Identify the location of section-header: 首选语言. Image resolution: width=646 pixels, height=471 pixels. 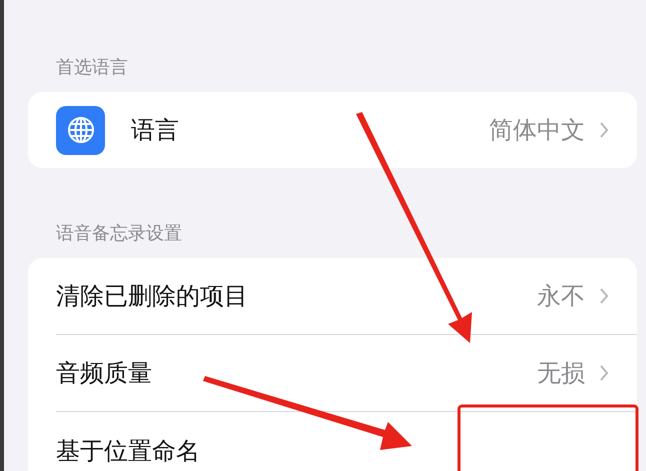
(92, 68).